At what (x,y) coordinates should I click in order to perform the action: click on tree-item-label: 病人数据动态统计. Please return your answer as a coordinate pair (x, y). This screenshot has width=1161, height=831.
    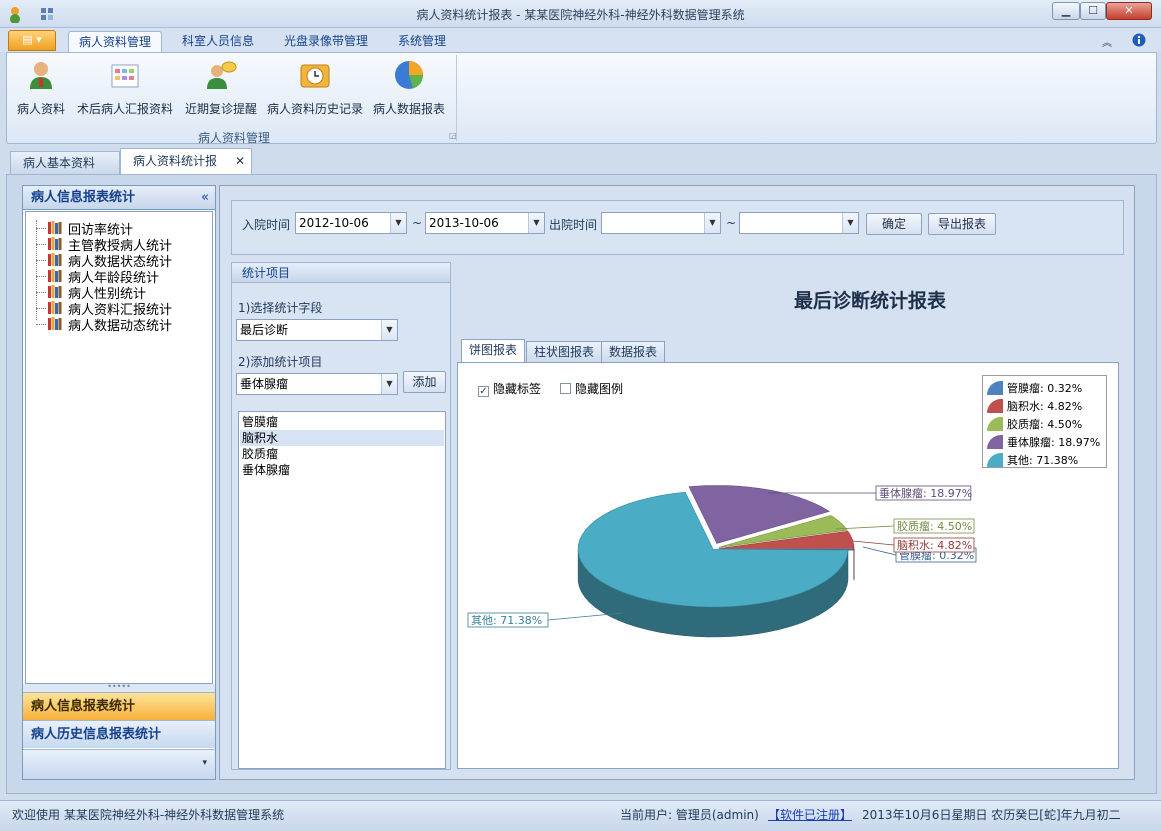
    Looking at the image, I should click on (120, 326).